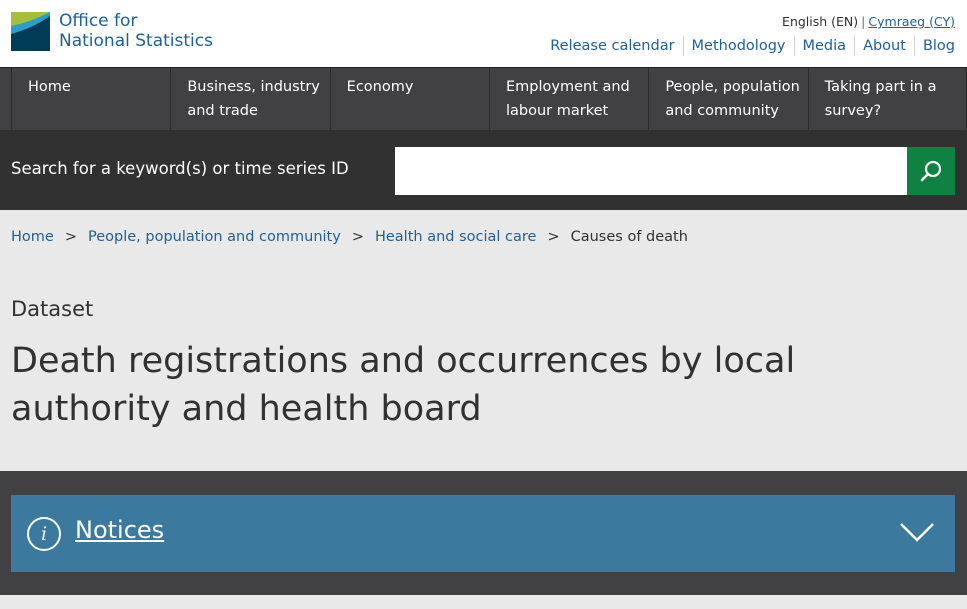 This screenshot has height=609, width=967. Describe the element at coordinates (455, 237) in the screenshot. I see `breadcrumb-health: Health and social care` at that location.